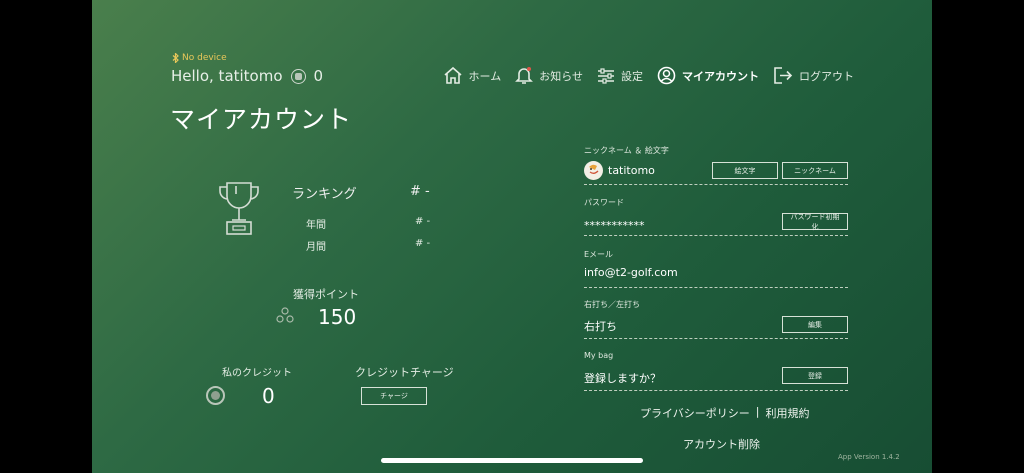 This screenshot has width=1024, height=473. What do you see at coordinates (512, 460) in the screenshot?
I see `home-indicator` at bounding box center [512, 460].